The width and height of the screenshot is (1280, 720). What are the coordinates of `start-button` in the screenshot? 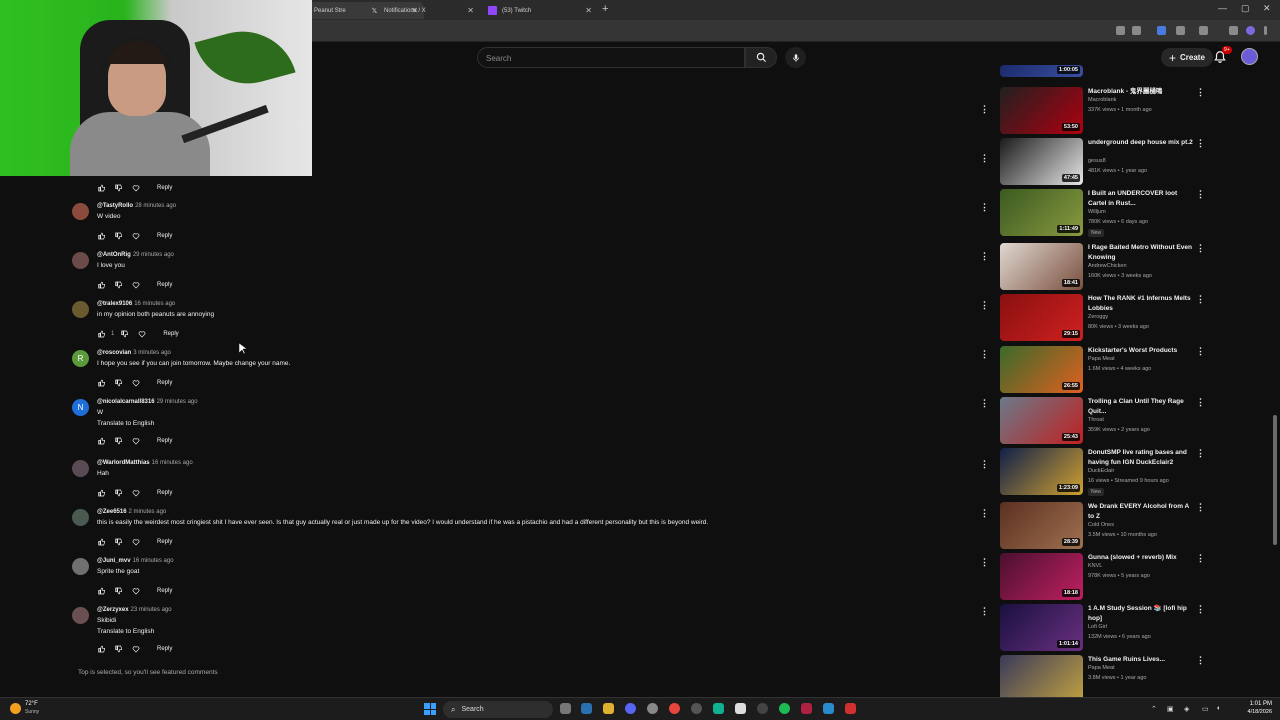 It's located at (430, 709).